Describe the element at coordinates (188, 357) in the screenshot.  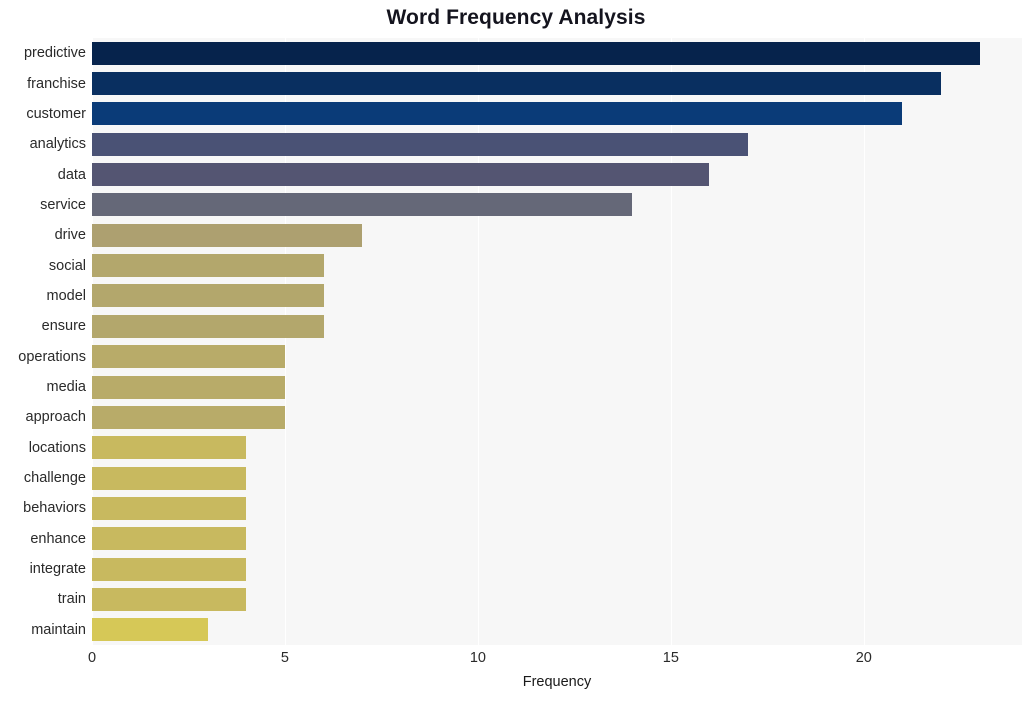
I see `bar-operations` at that location.